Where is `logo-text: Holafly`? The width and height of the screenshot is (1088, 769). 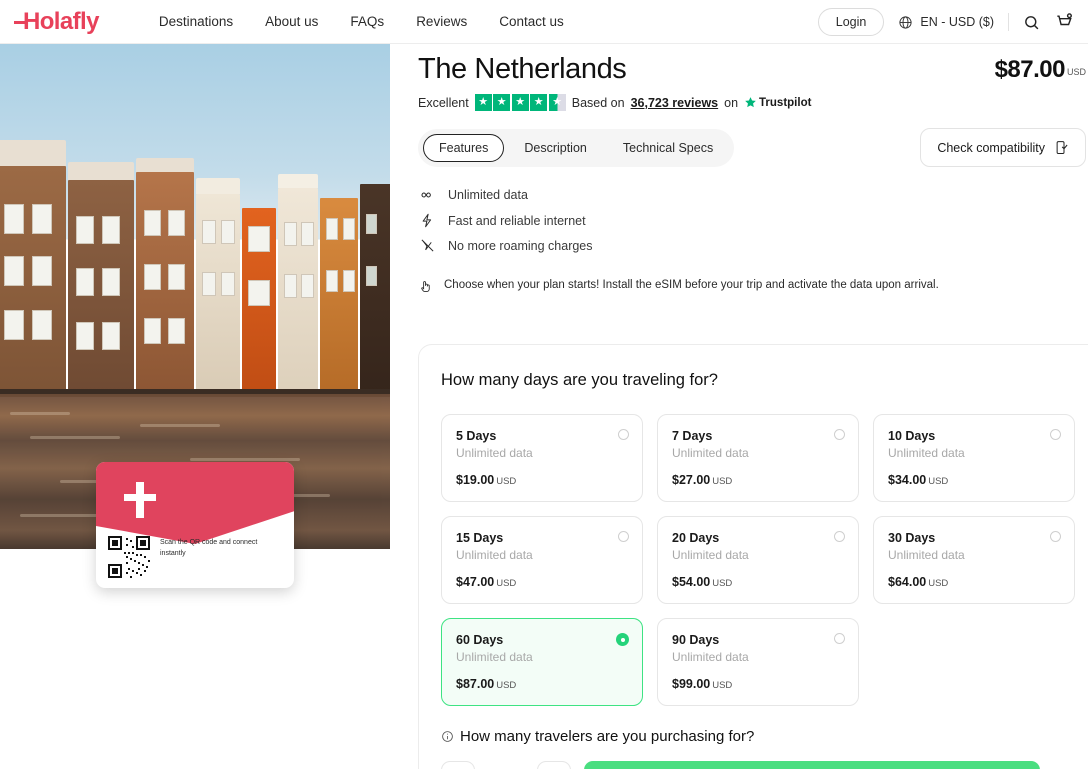
logo-text: Holafly is located at coordinates (61, 21).